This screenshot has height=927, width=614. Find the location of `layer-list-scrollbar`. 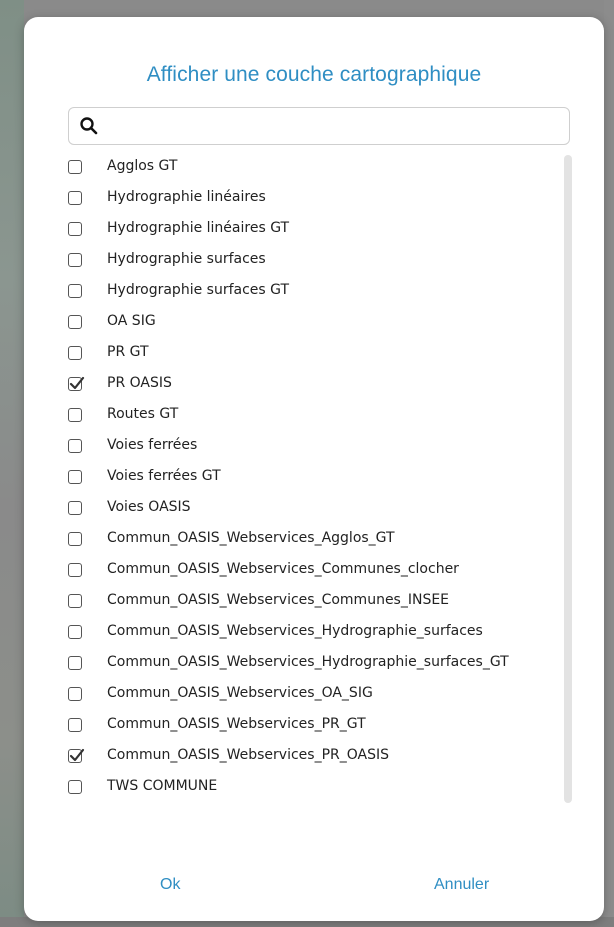

layer-list-scrollbar is located at coordinates (567, 480).